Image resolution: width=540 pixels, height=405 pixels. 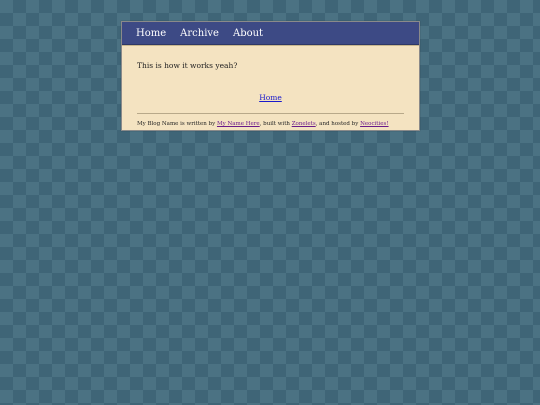 What do you see at coordinates (151, 33) in the screenshot?
I see `nav-home-link: Home` at bounding box center [151, 33].